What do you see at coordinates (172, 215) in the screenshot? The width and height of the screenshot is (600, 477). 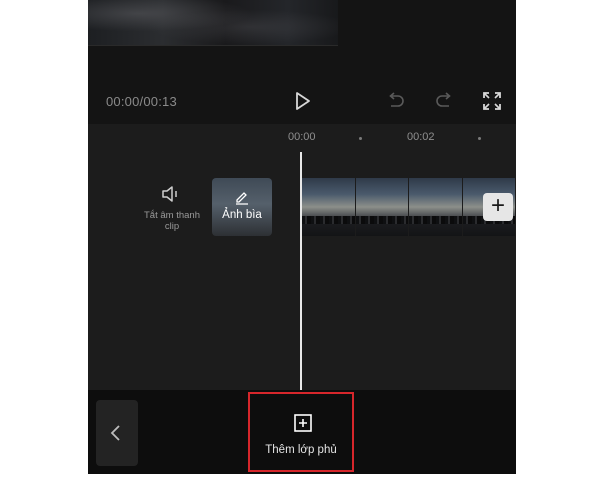 I see `mute-label-line1: Tắt âm thanh` at bounding box center [172, 215].